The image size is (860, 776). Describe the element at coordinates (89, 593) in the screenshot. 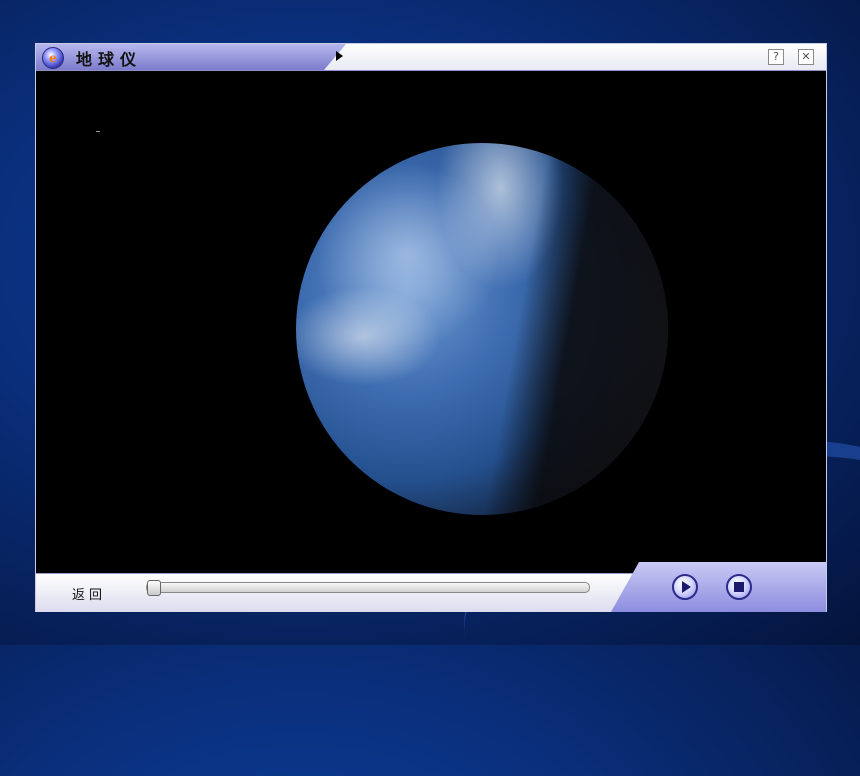

I see `back-button: 返回` at that location.